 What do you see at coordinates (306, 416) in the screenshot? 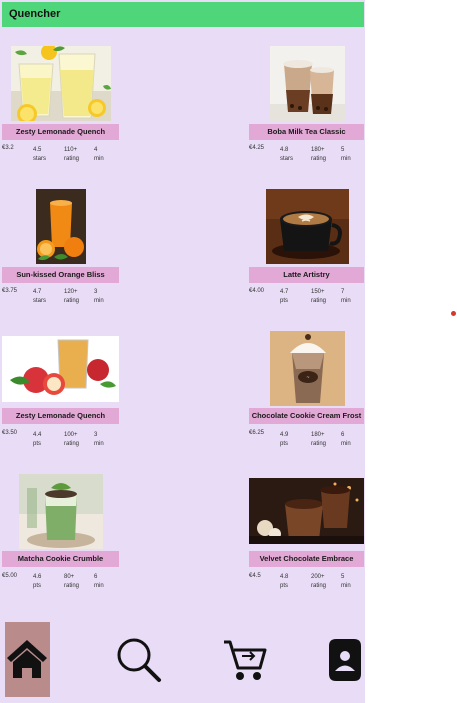
I see `product-name: Chocolate Cookie Cream Frost` at bounding box center [306, 416].